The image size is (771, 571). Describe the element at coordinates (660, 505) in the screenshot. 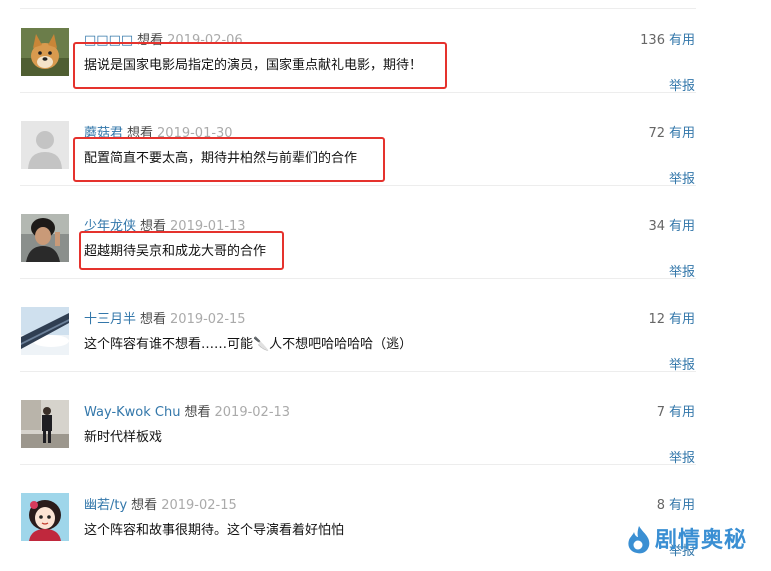

I see `vote-count: 8` at that location.